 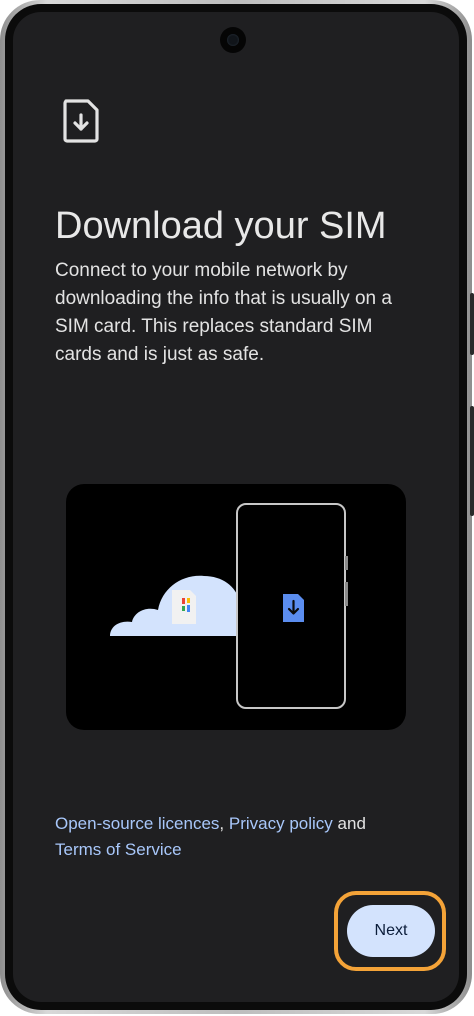 I want to click on sim-download-icon, so click(x=81, y=121).